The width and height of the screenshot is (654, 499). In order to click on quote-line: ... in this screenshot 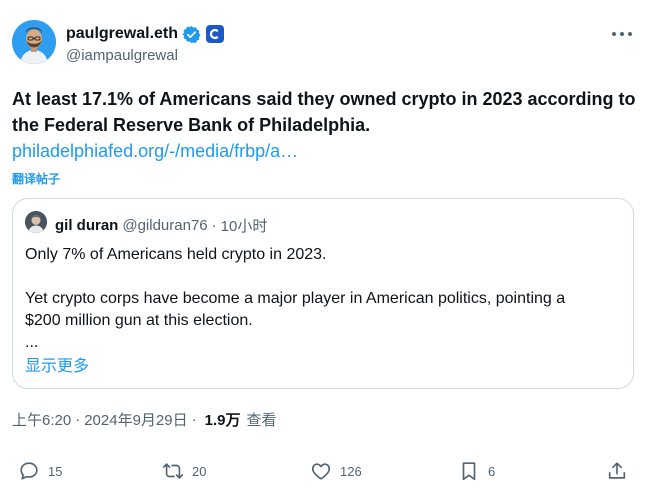, I will do `click(32, 342)`.